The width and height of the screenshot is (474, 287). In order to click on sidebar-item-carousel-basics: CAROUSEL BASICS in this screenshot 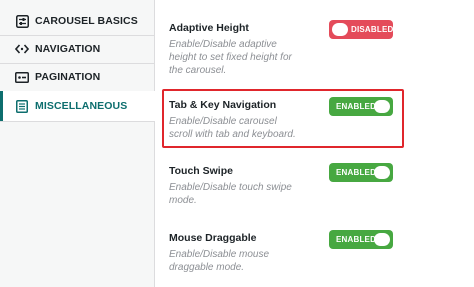, I will do `click(77, 21)`.